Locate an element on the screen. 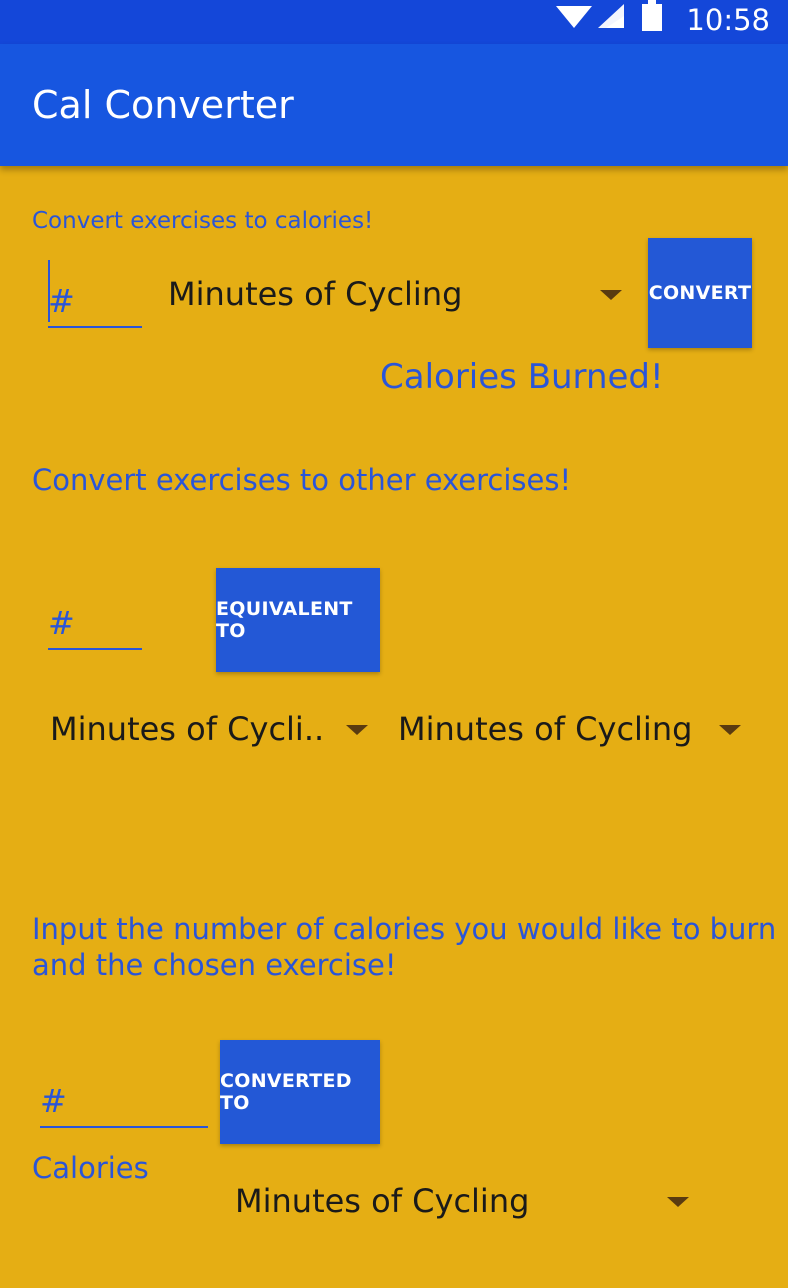 The height and width of the screenshot is (1288, 788). battery-icon is located at coordinates (652, 15).